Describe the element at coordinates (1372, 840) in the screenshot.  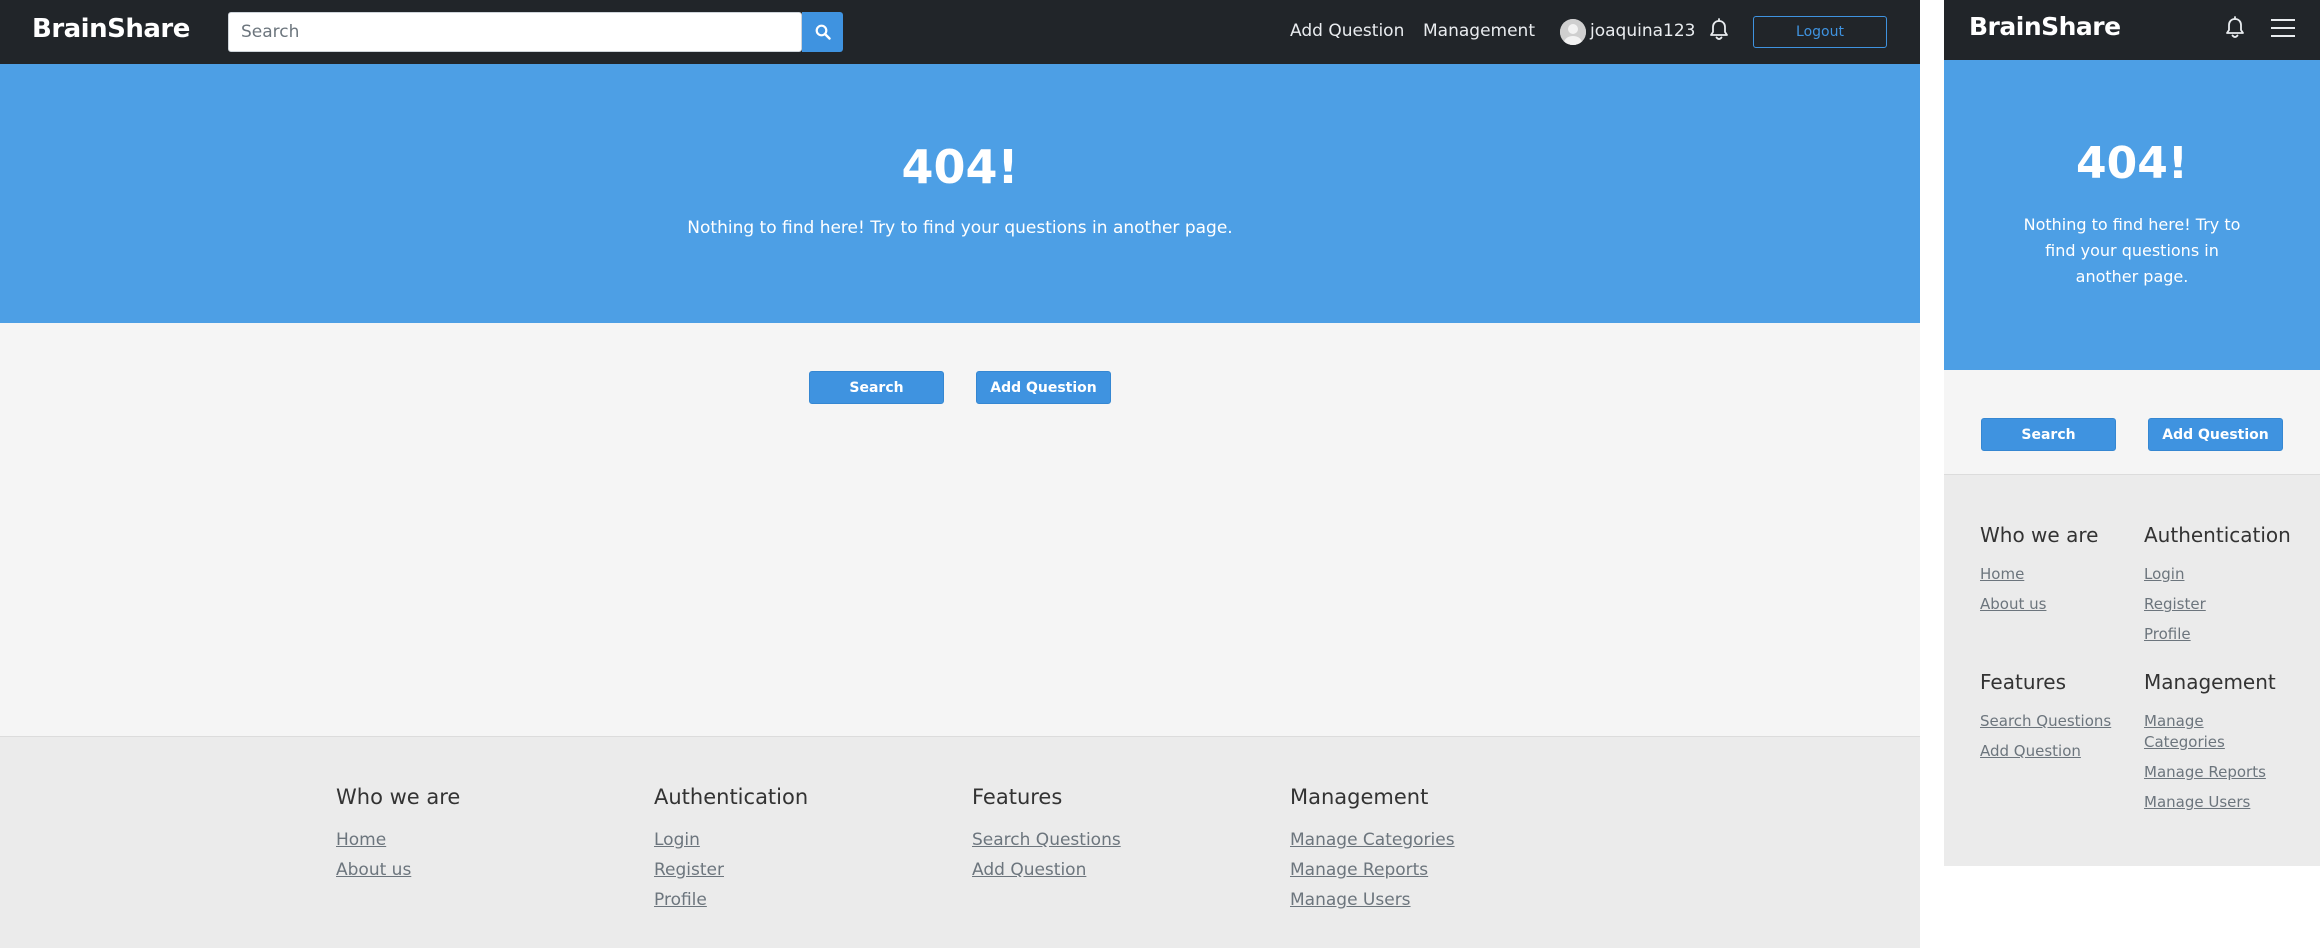
I see `footer-link-manage-categories: Manage Categories` at that location.